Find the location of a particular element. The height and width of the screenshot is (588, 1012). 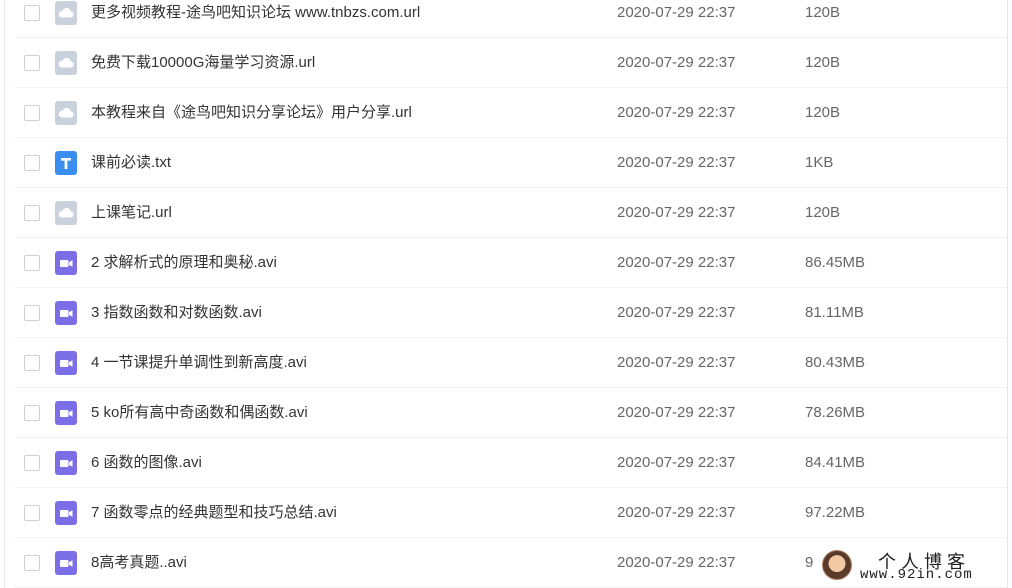

file-size: 80.43MB is located at coordinates (835, 362).